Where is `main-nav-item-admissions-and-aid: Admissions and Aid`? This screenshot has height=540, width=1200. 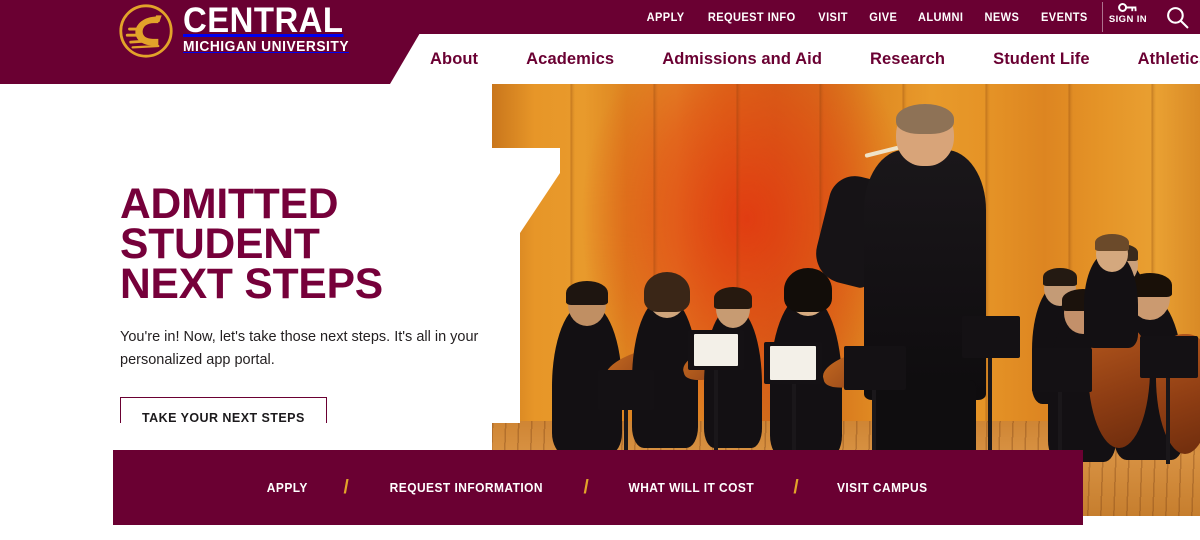
main-nav-item-admissions-and-aid: Admissions and Aid is located at coordinates (742, 59).